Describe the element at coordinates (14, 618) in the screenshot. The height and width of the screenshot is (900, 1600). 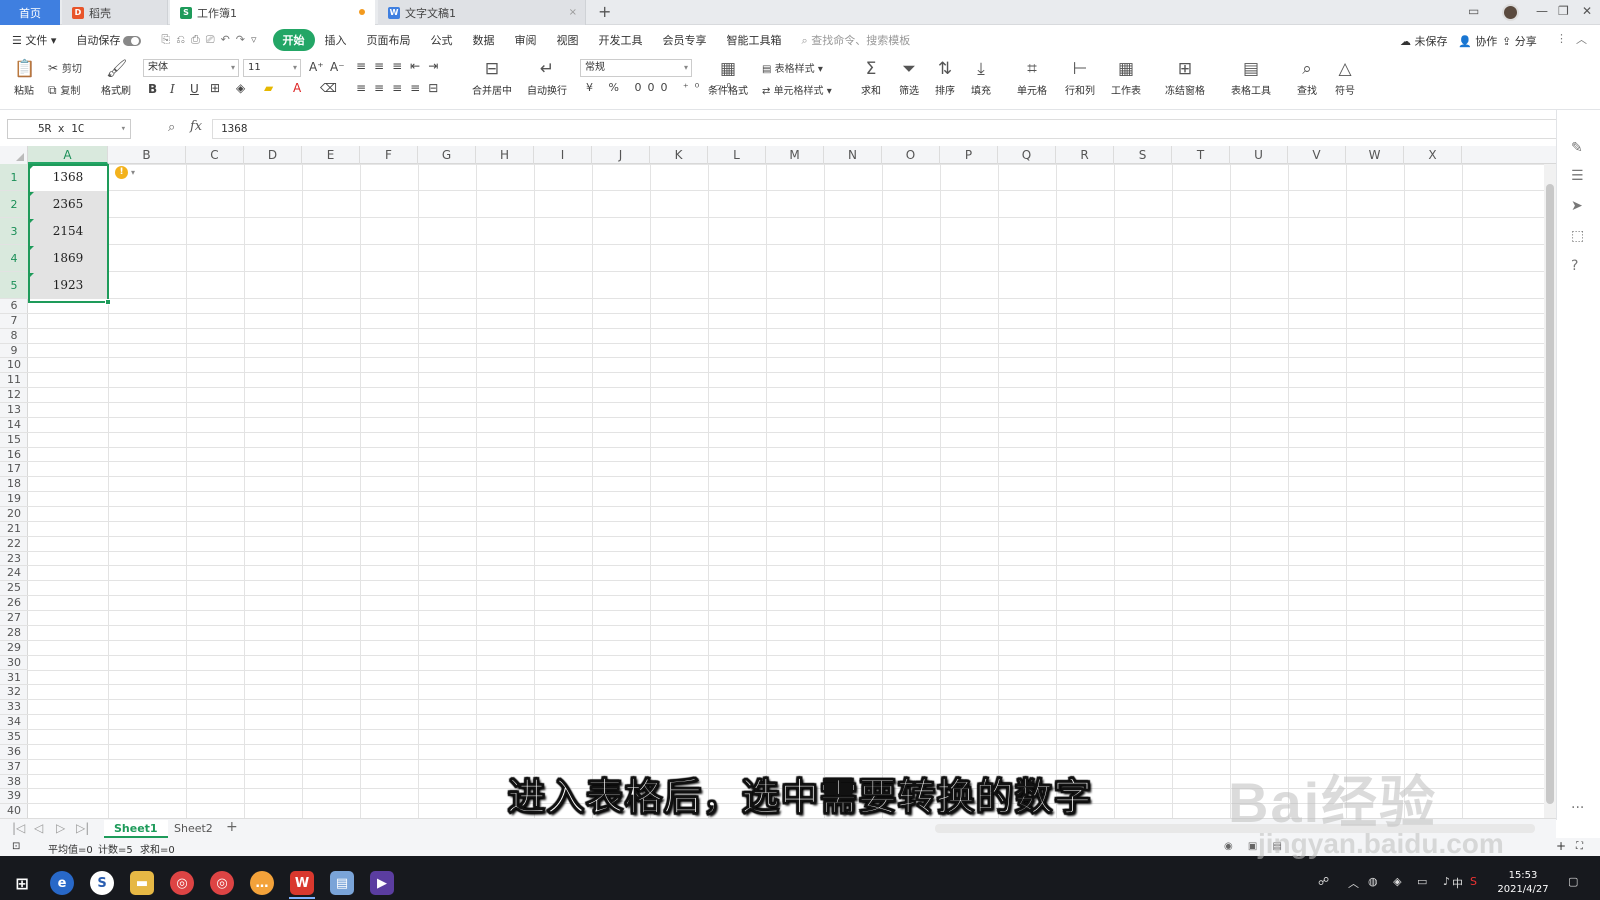
I see `row-header: 27` at that location.